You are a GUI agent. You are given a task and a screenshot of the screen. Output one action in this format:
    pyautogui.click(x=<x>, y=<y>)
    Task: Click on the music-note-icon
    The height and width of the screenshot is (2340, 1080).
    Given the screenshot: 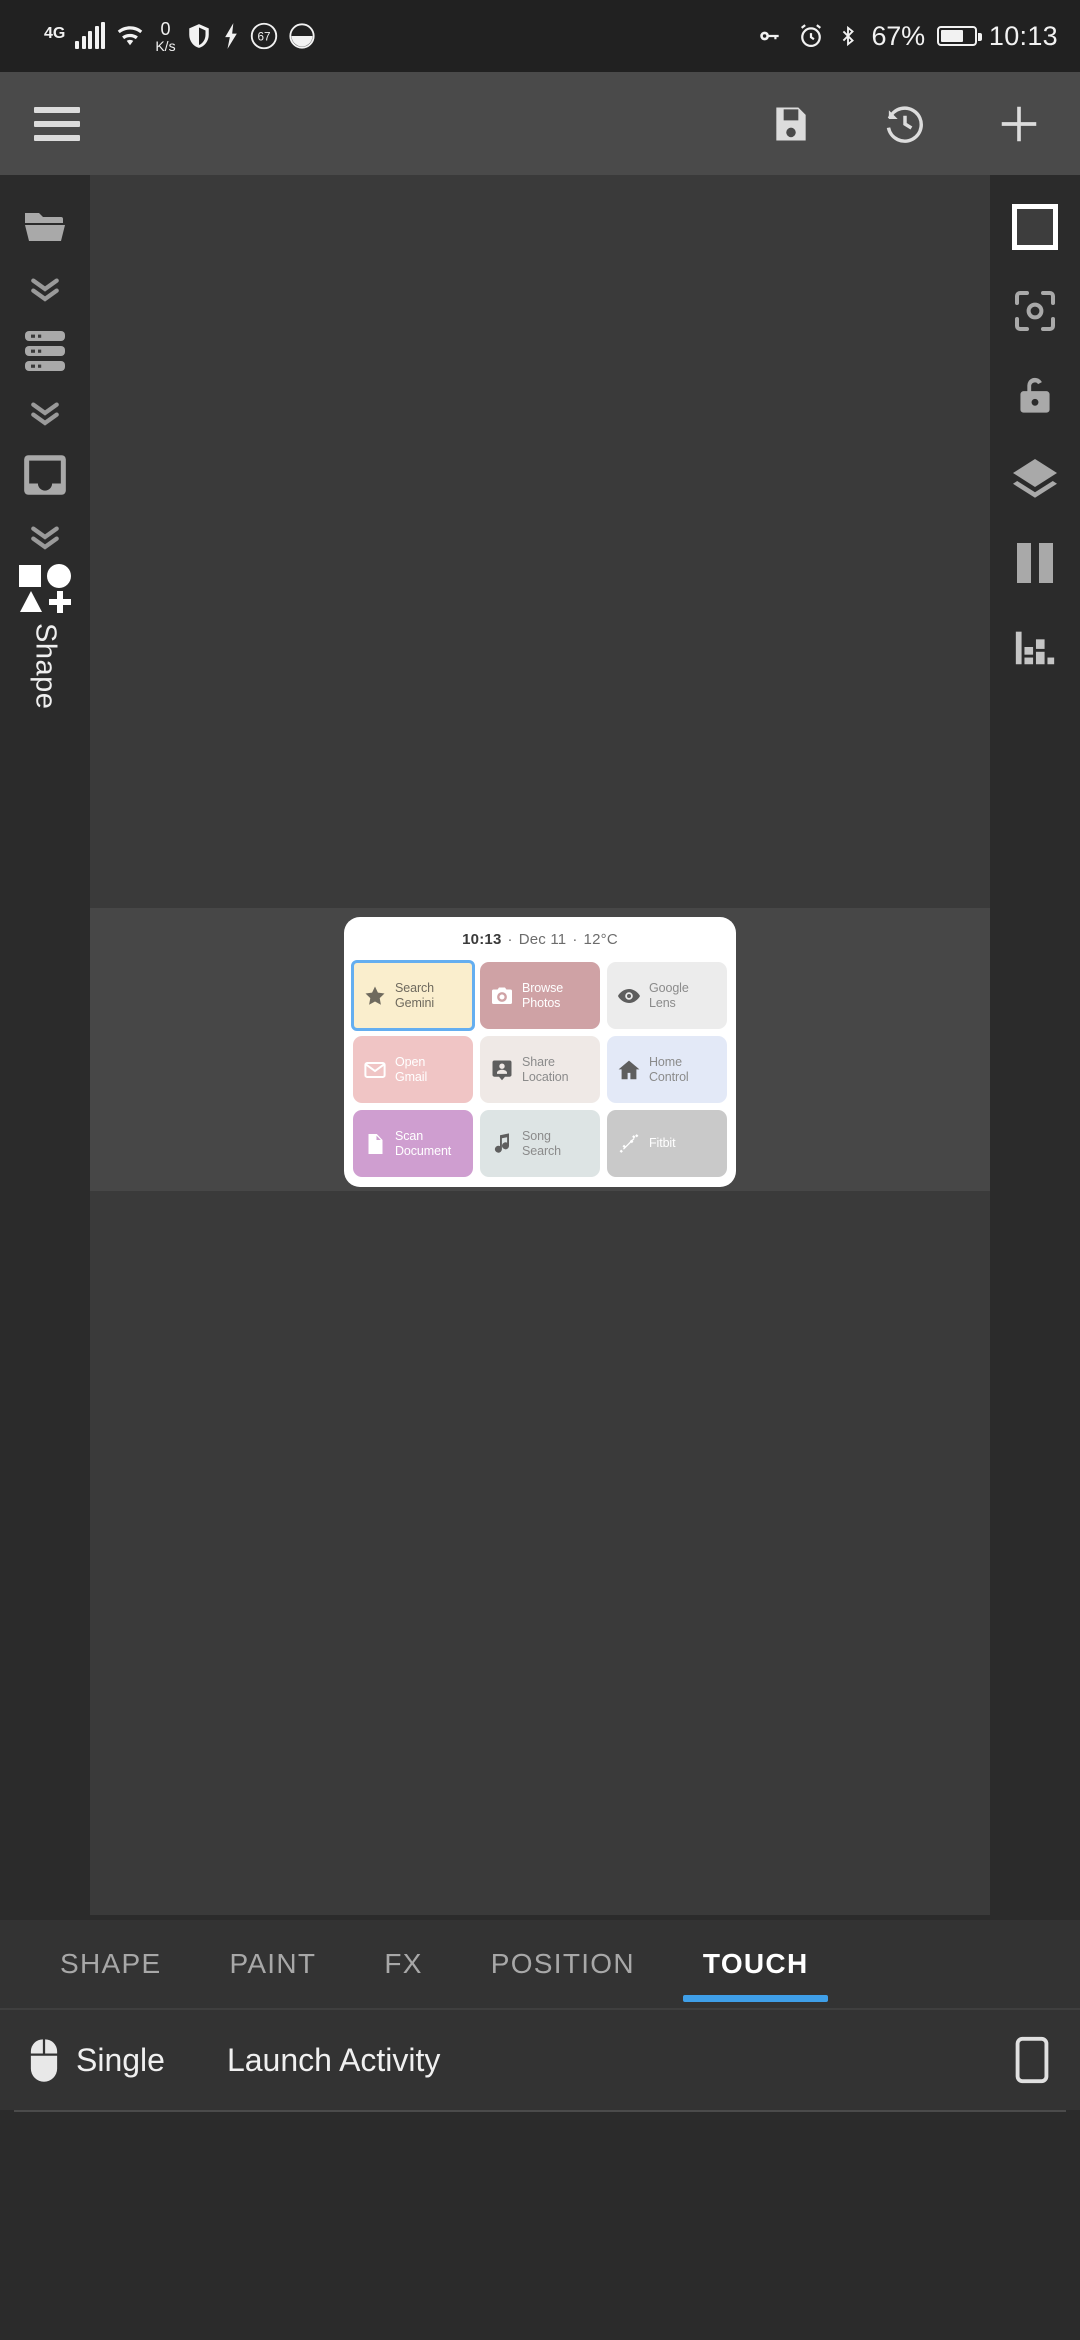 What is the action you would take?
    pyautogui.click(x=502, y=1144)
    